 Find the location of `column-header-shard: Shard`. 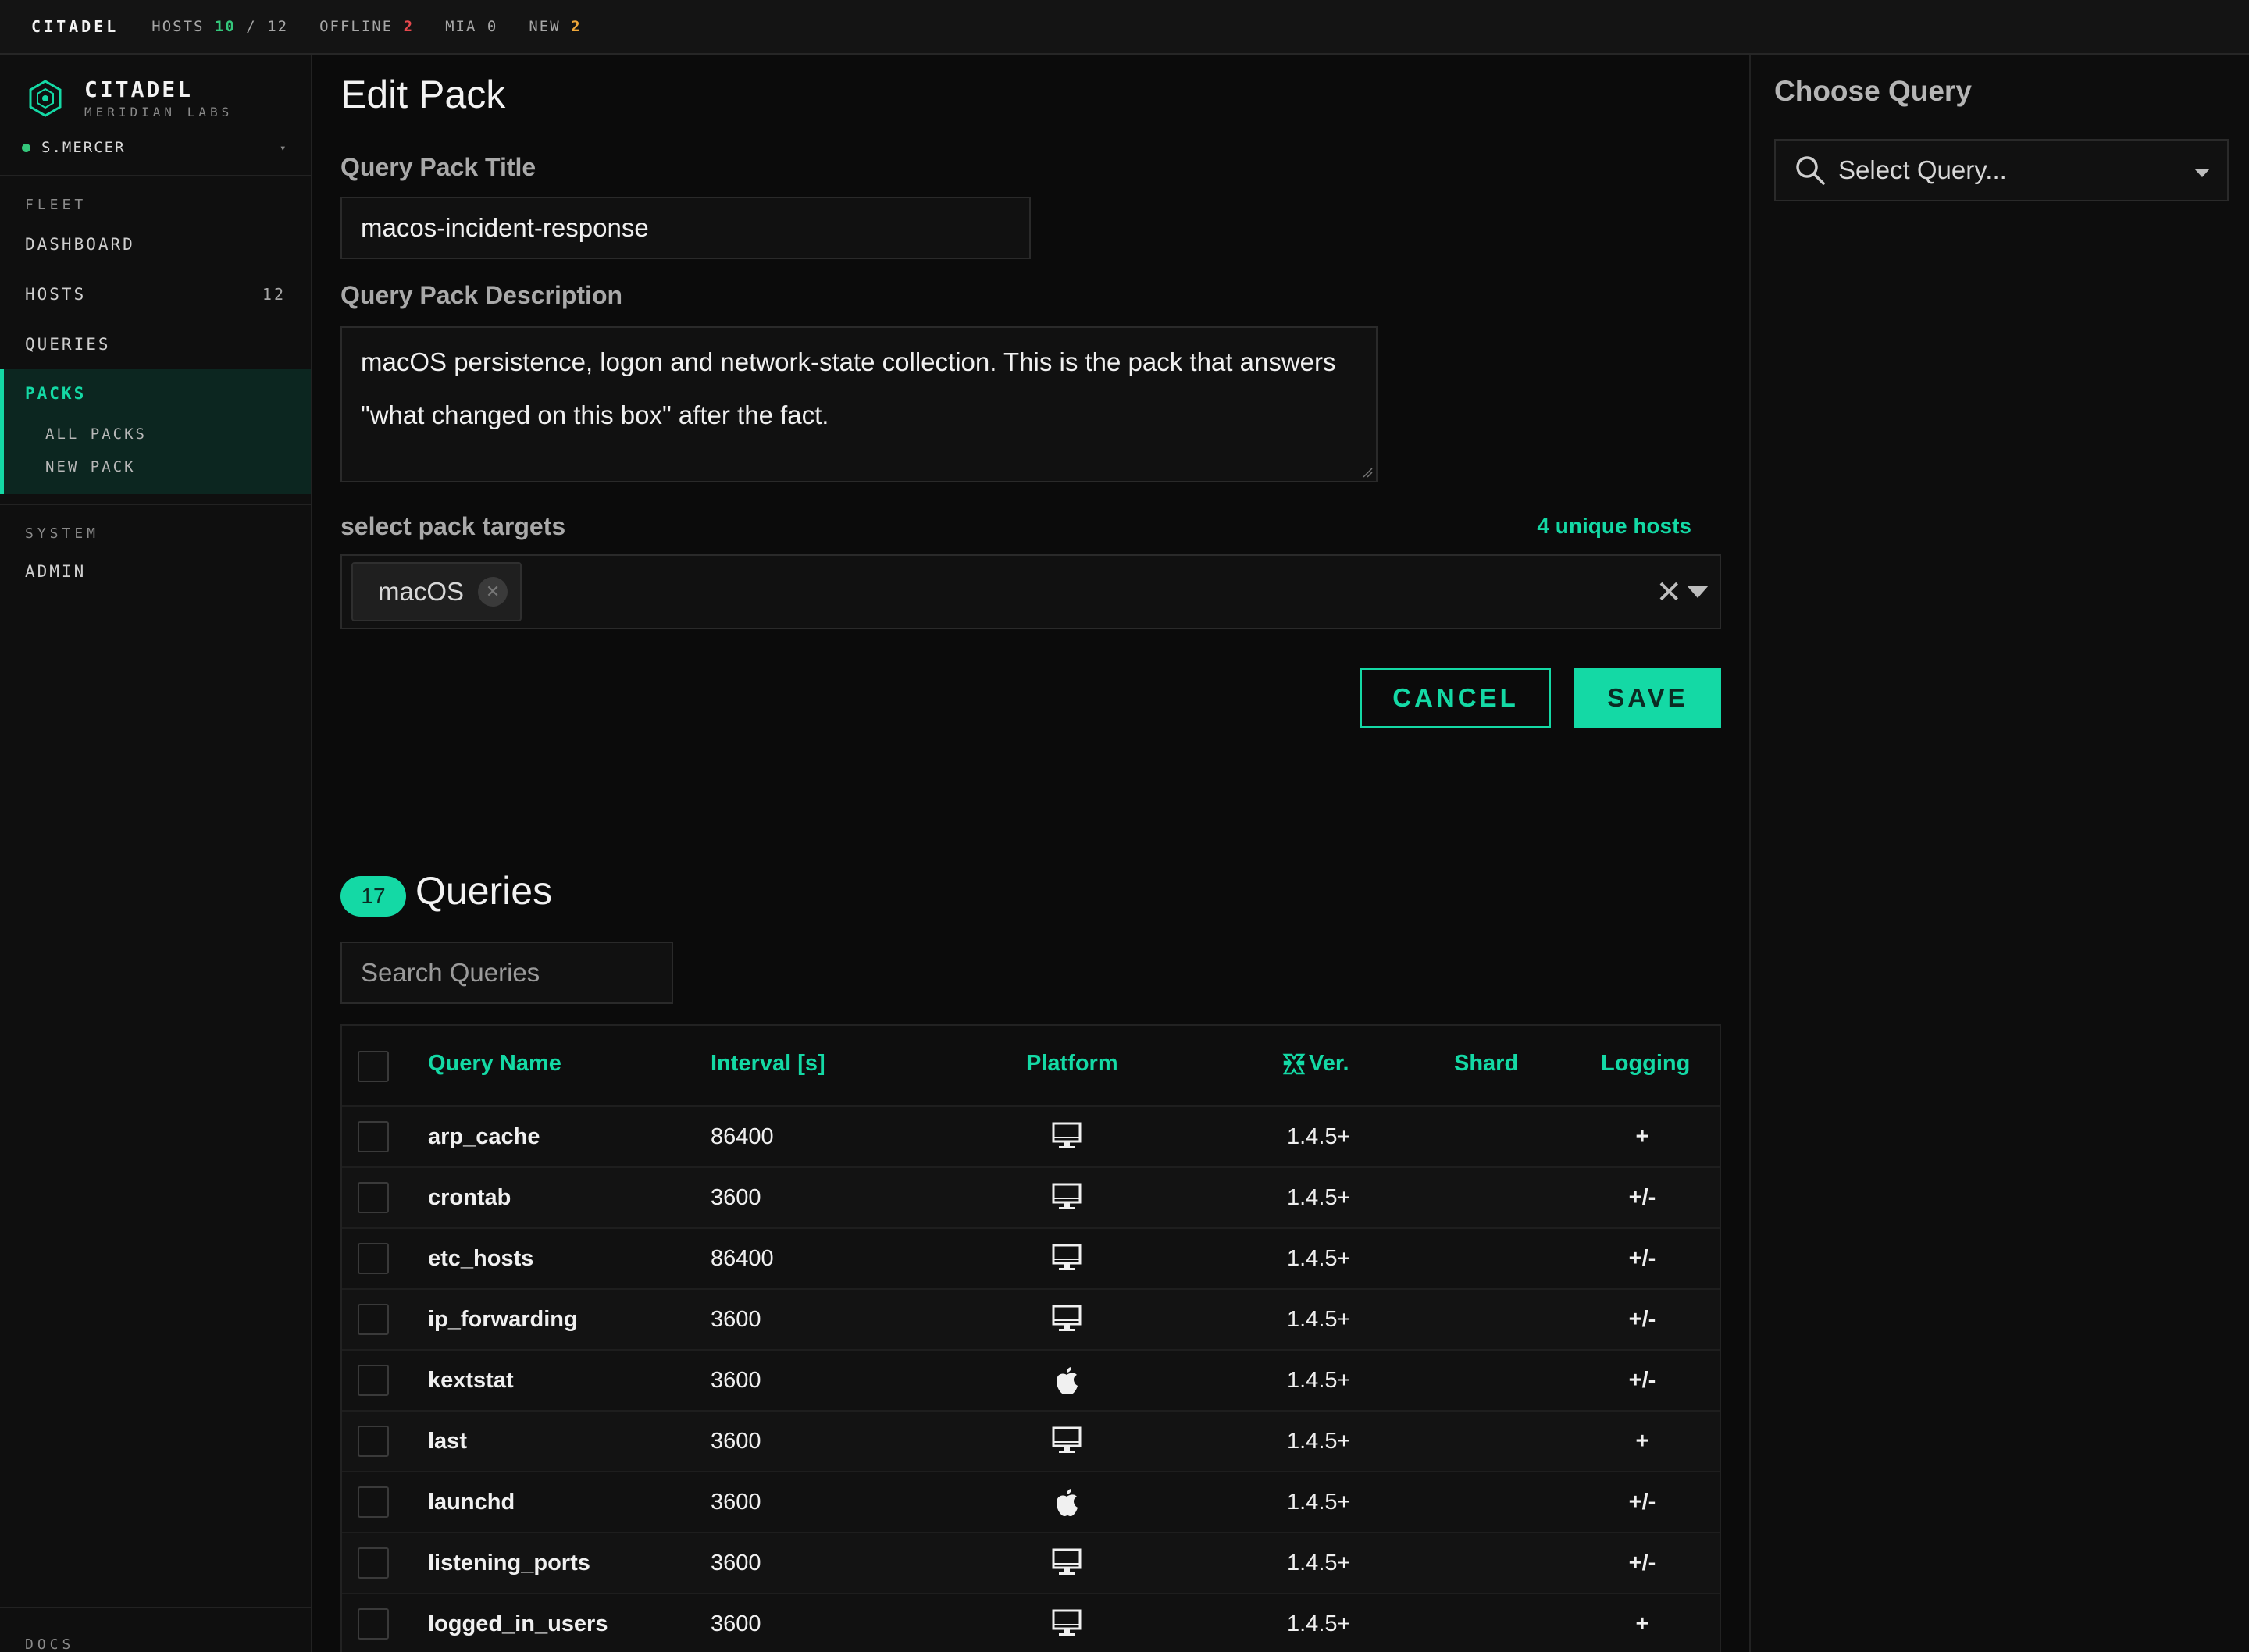

column-header-shard: Shard is located at coordinates (1486, 1064).